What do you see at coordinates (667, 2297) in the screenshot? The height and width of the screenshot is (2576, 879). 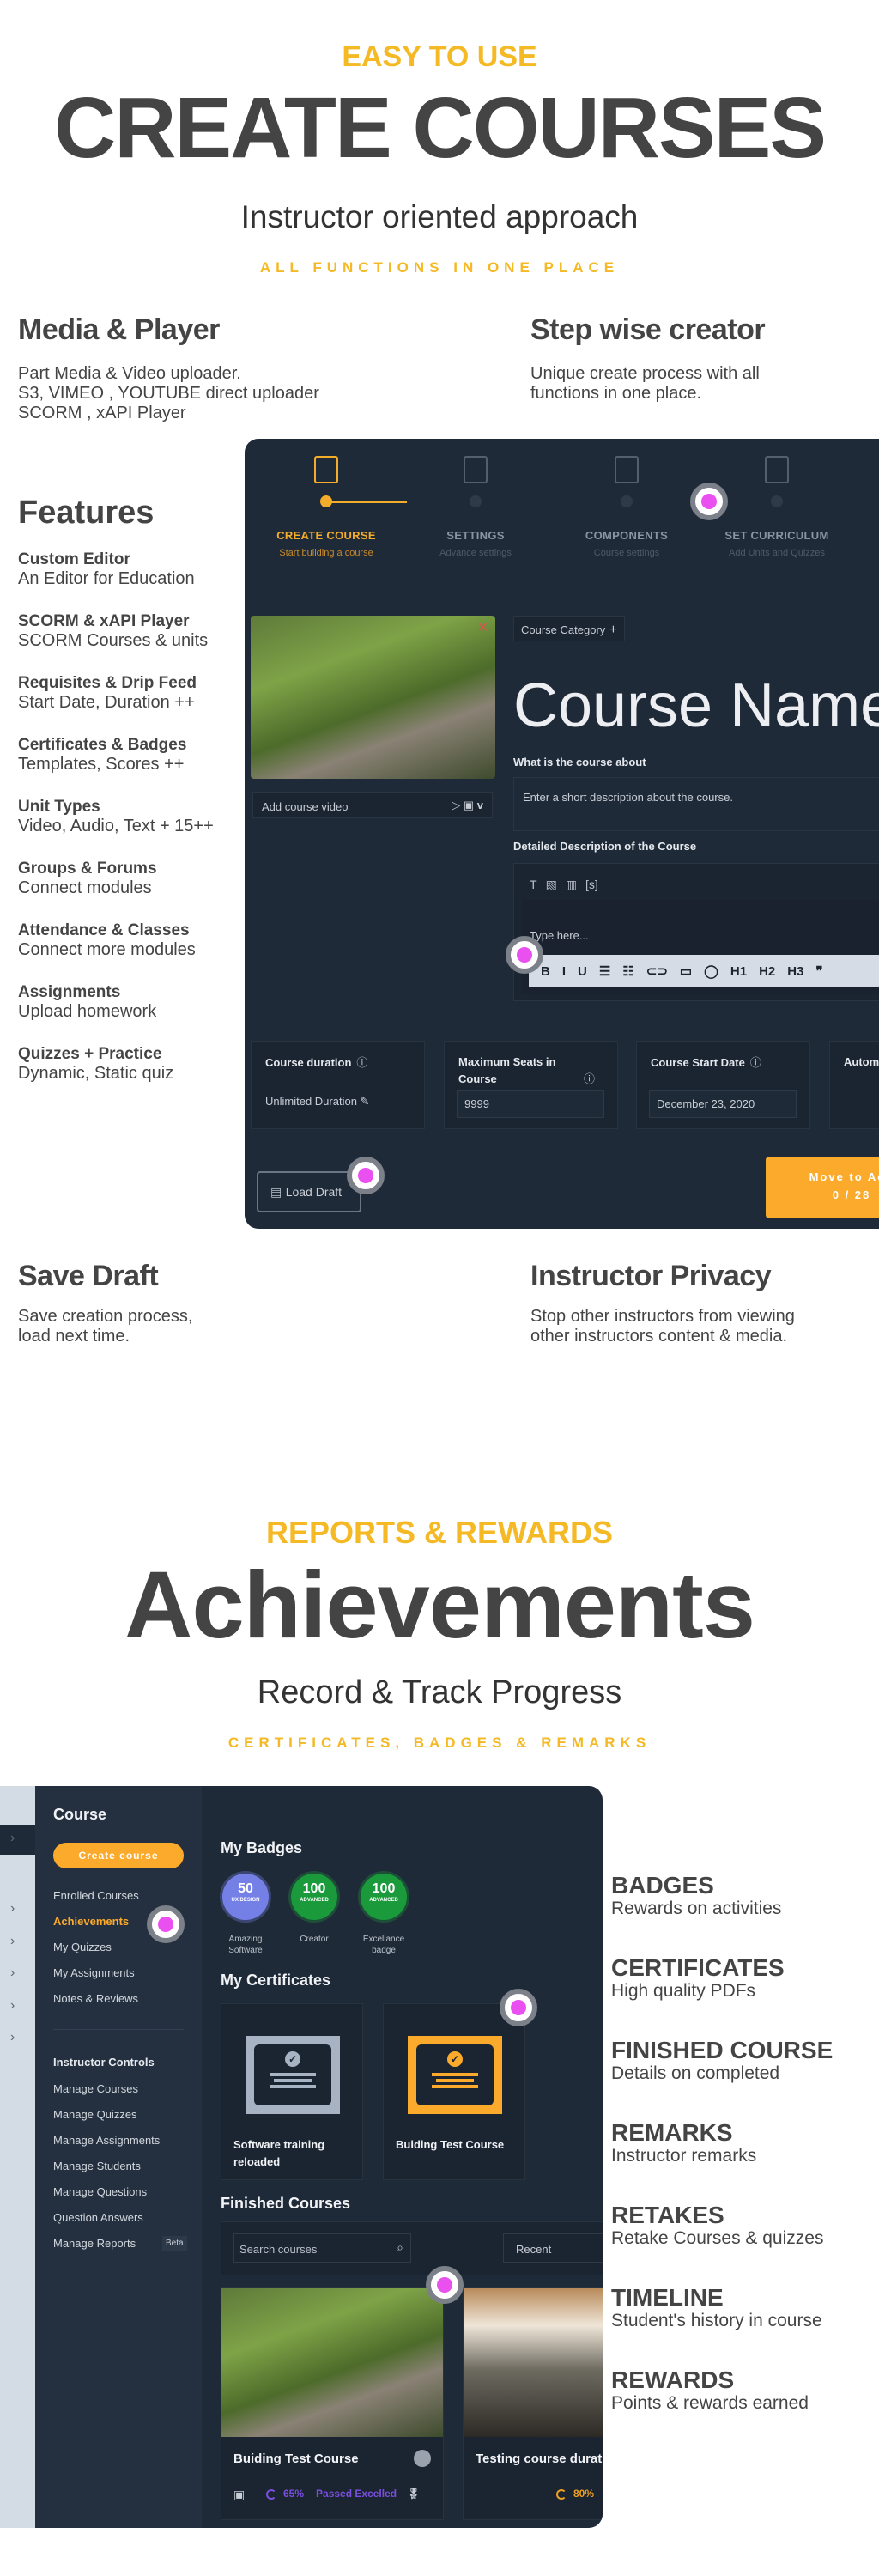 I see `reward-title: TIMELINE` at bounding box center [667, 2297].